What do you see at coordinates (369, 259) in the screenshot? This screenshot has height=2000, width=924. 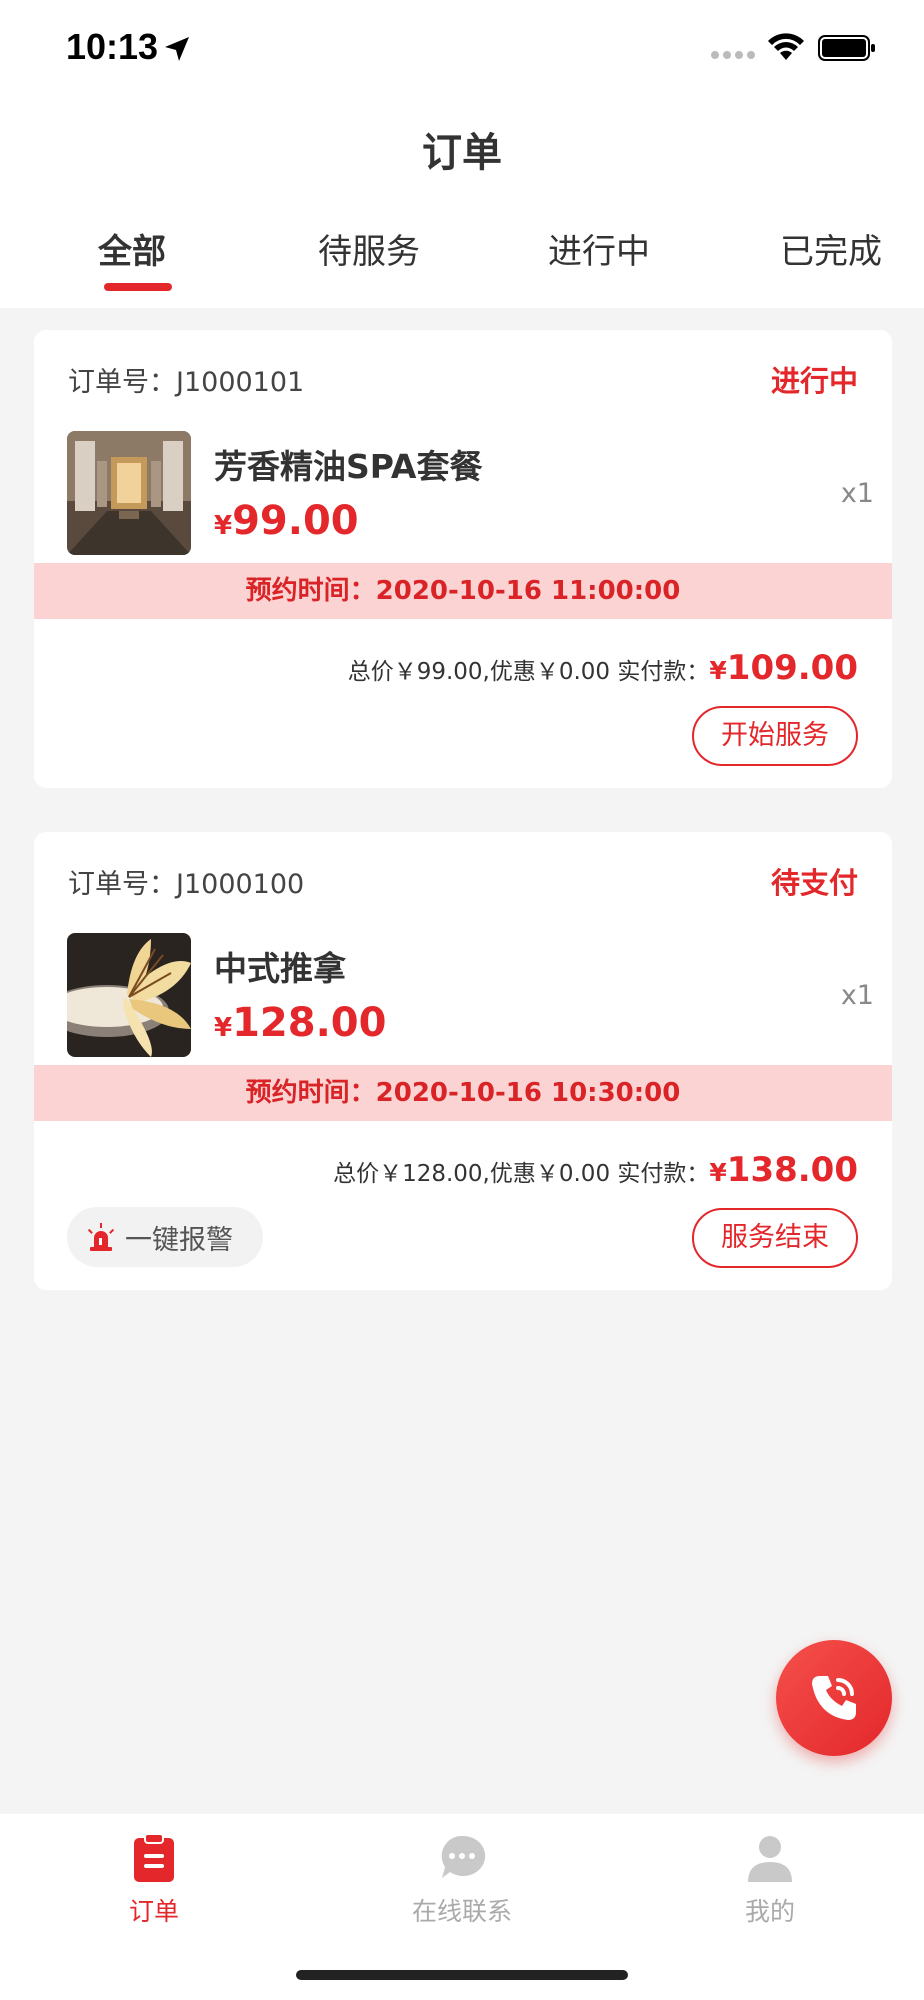 I see `tab-pending-service: 待服务` at bounding box center [369, 259].